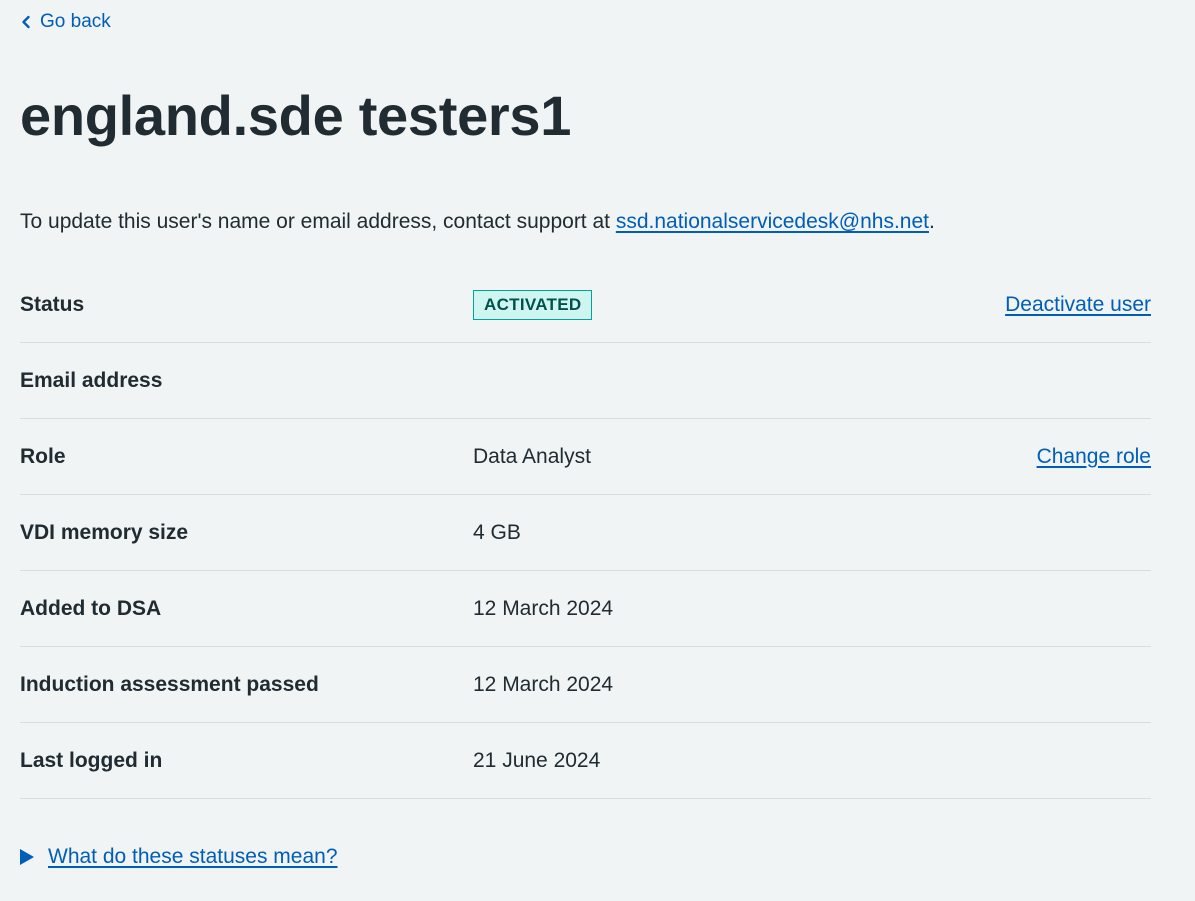  What do you see at coordinates (27, 857) in the screenshot?
I see `triangle-right-icon` at bounding box center [27, 857].